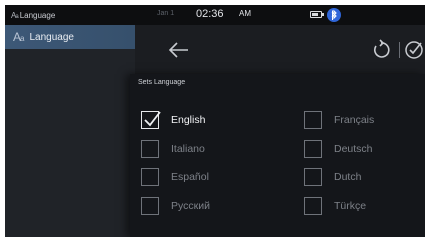  What do you see at coordinates (334, 15) in the screenshot?
I see `bluetooth-icon` at bounding box center [334, 15].